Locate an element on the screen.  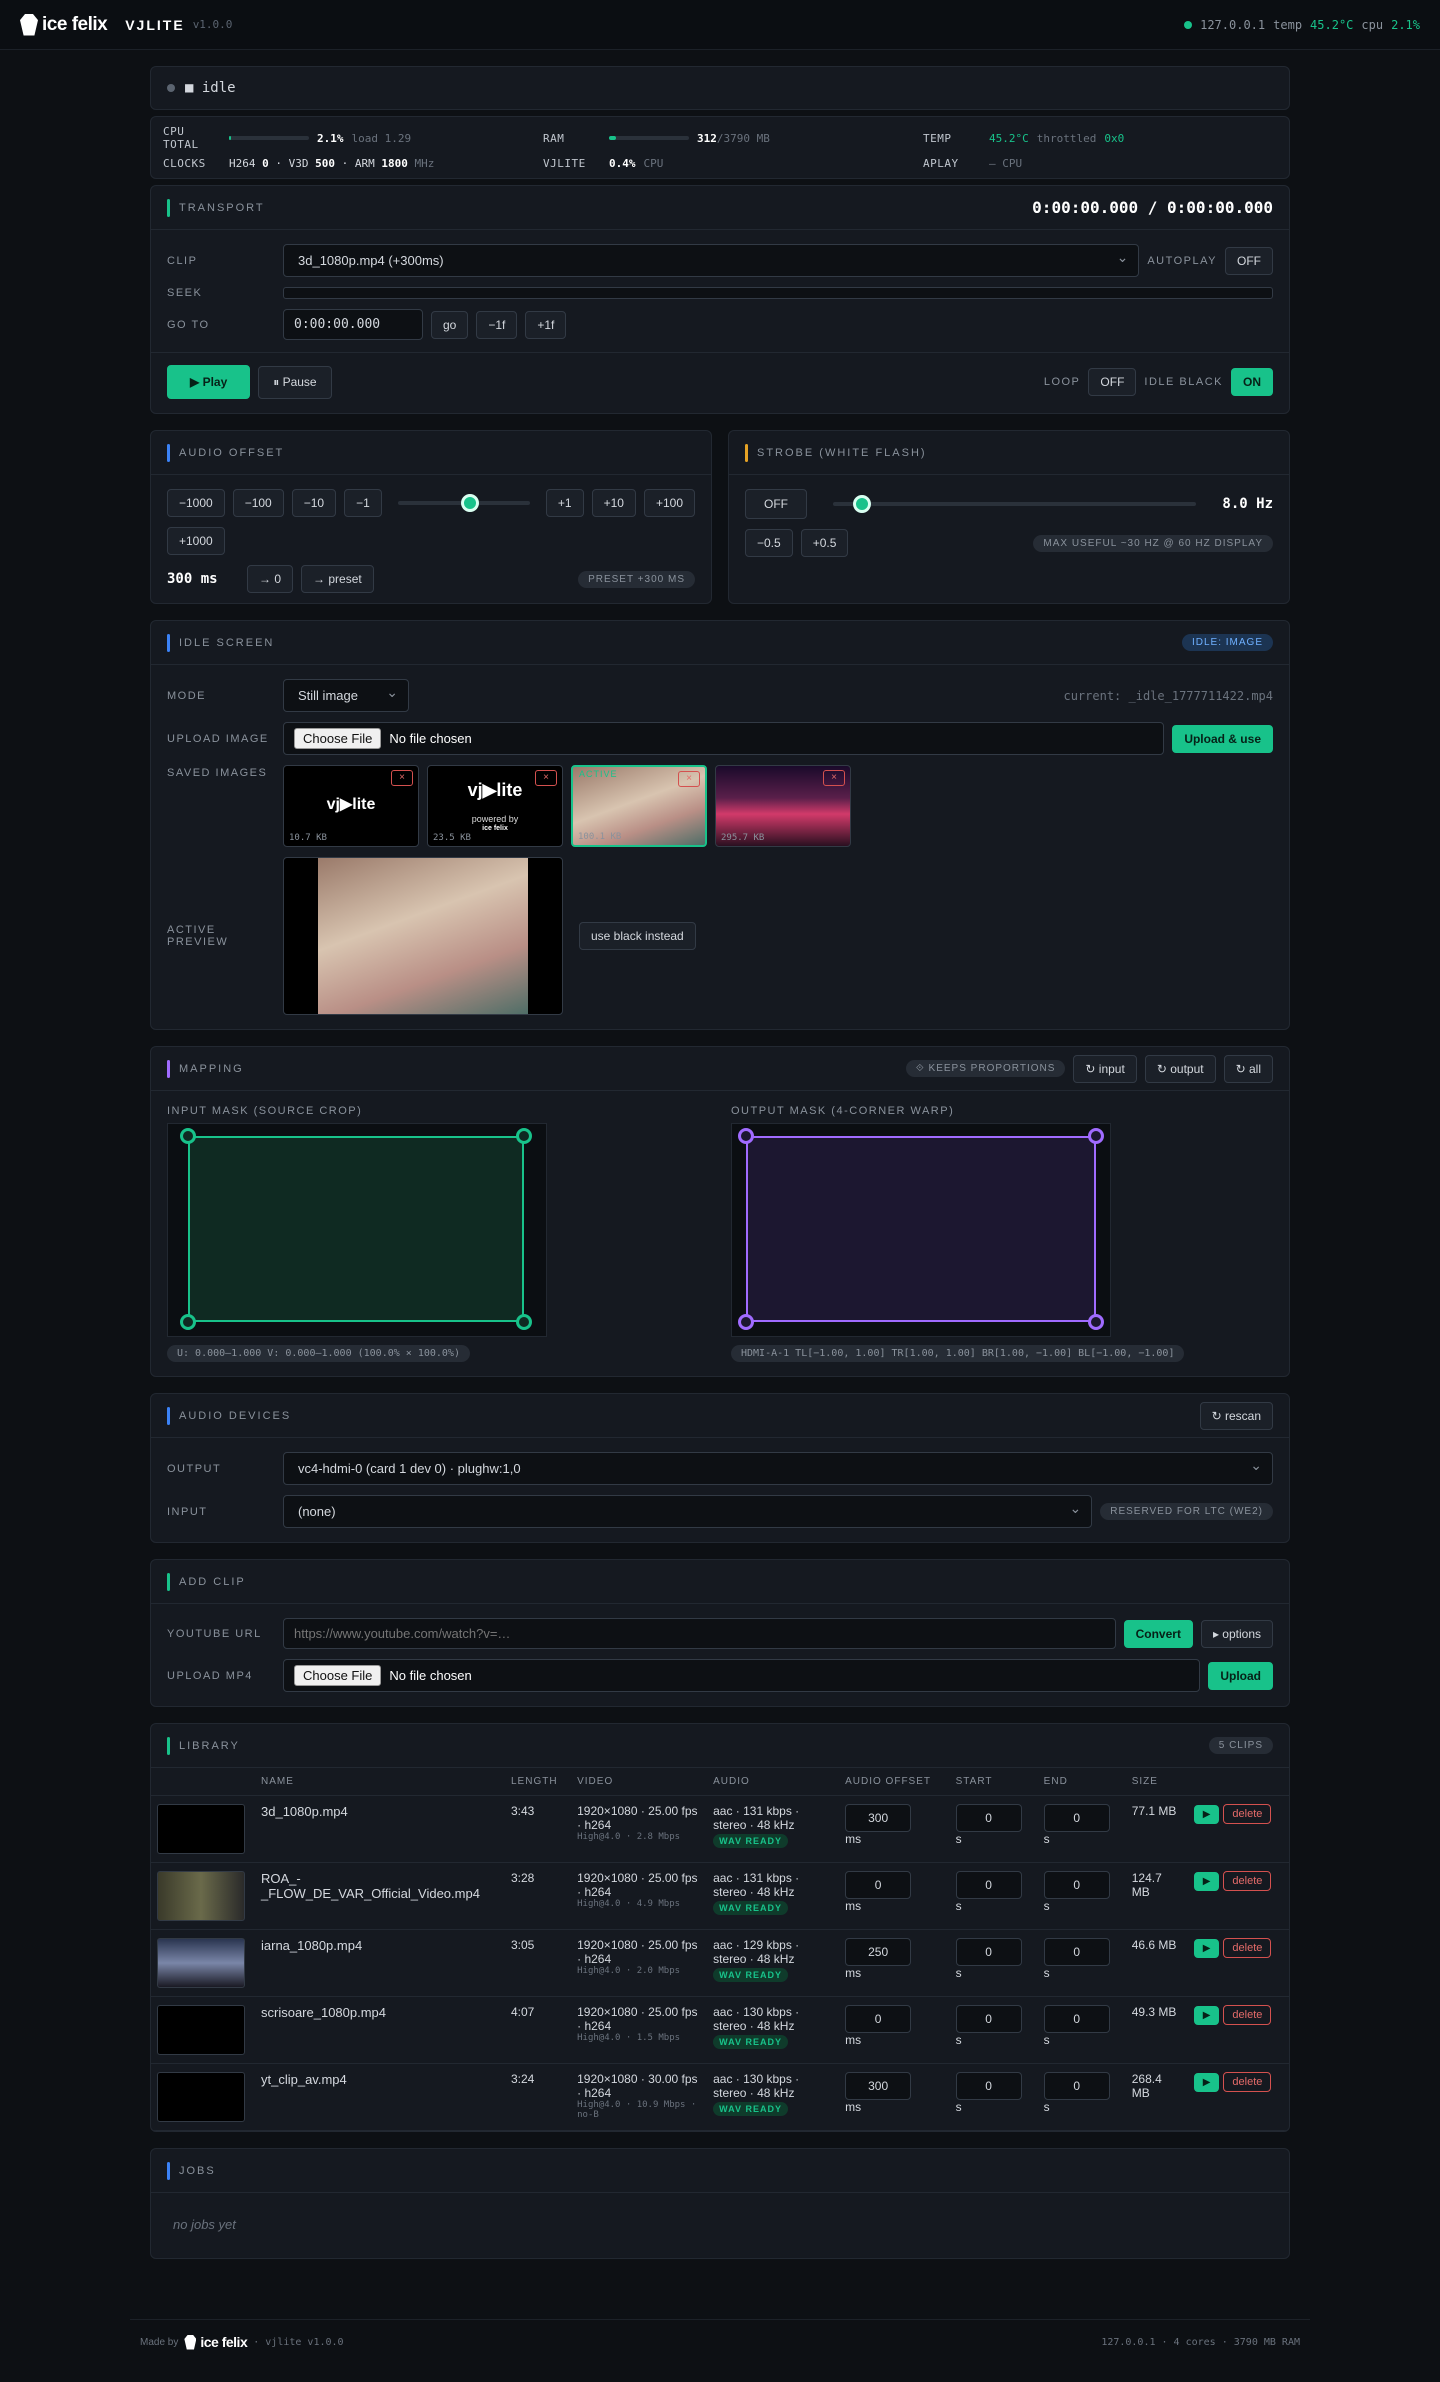
offset-plus-button: +1 is located at coordinates (564, 503).